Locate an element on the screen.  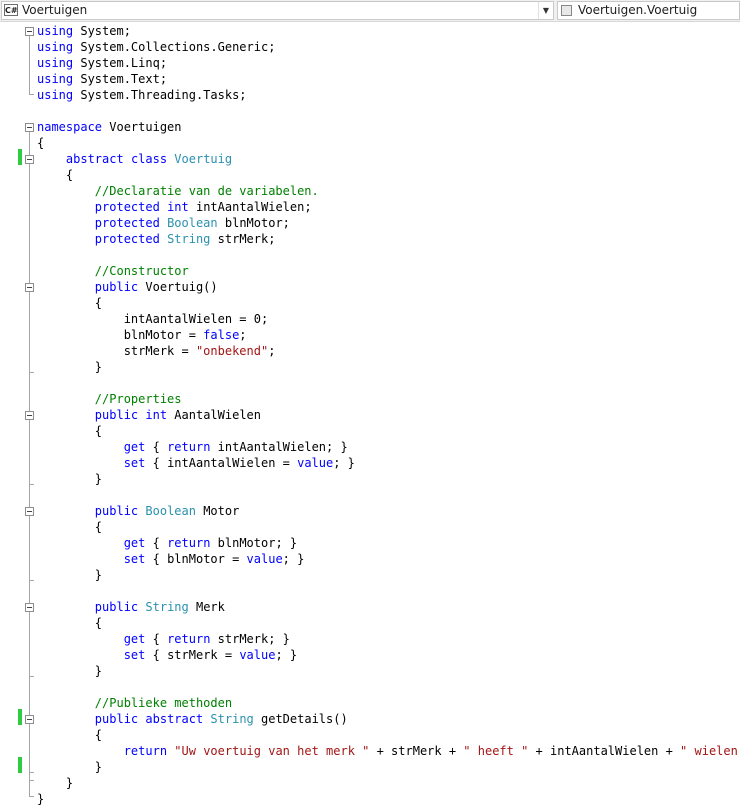
code-line: blnMotor = false; is located at coordinates (388, 335).